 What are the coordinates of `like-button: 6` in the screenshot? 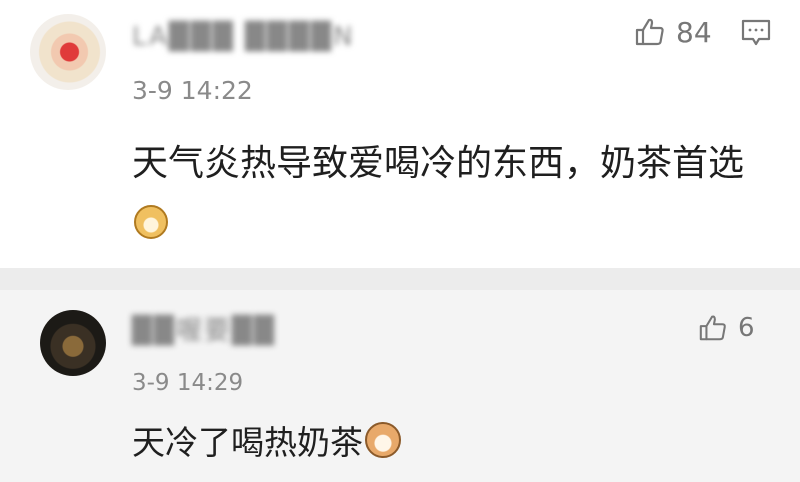 It's located at (726, 328).